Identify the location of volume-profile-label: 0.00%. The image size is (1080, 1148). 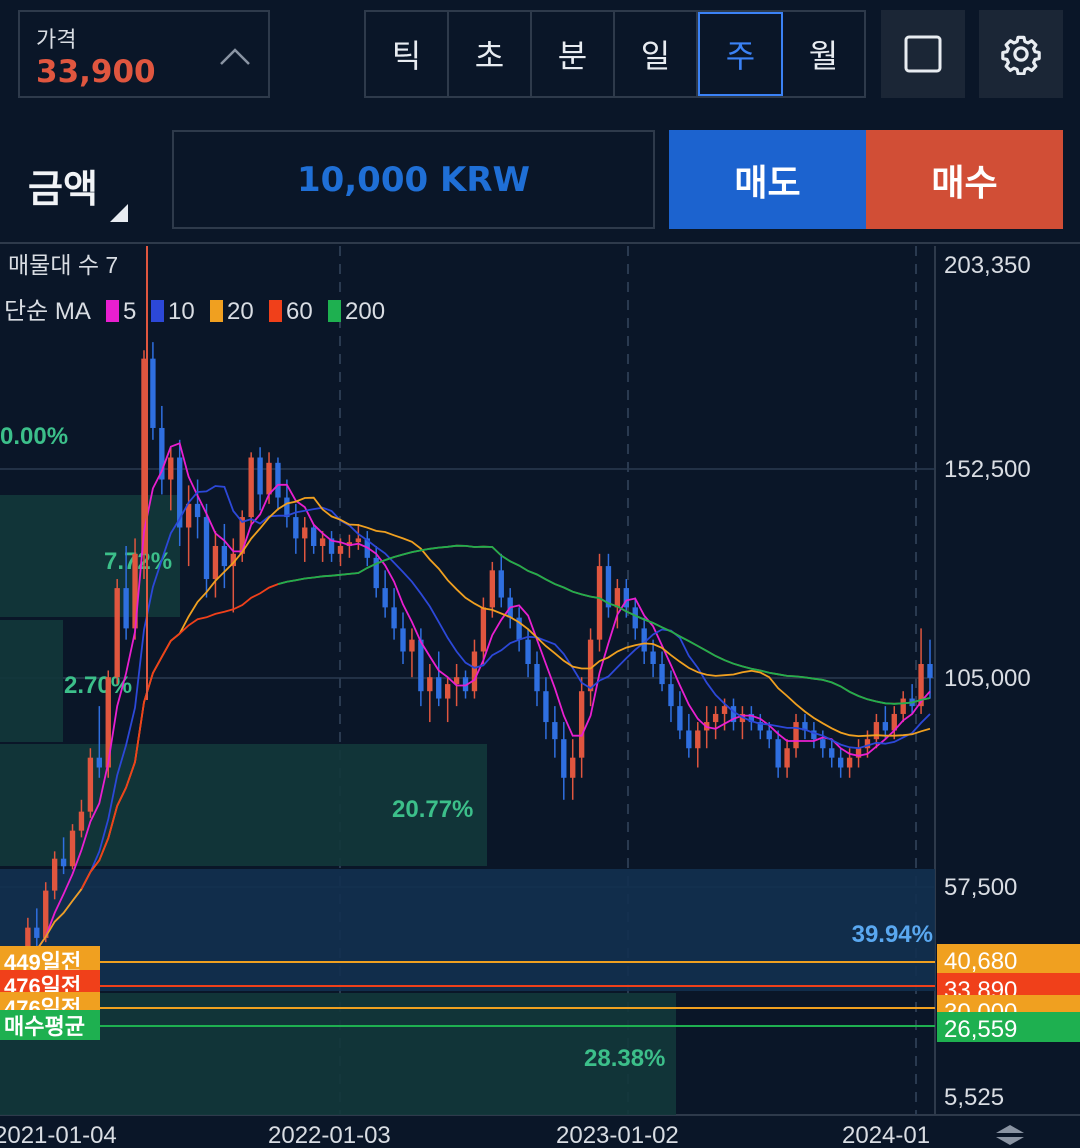
(34, 436).